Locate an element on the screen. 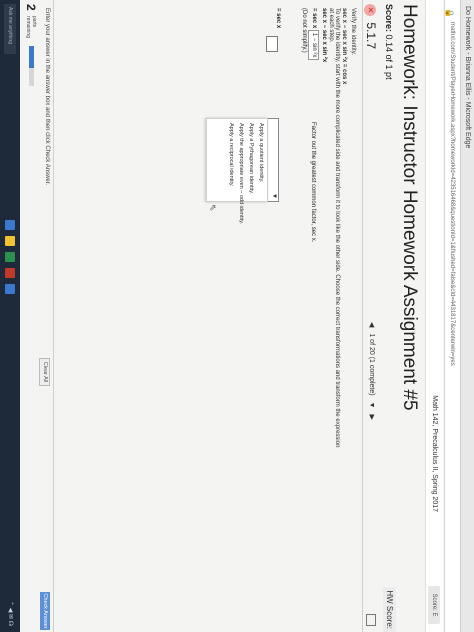  step-3-prefix: = sec x is located at coordinates (278, 18).